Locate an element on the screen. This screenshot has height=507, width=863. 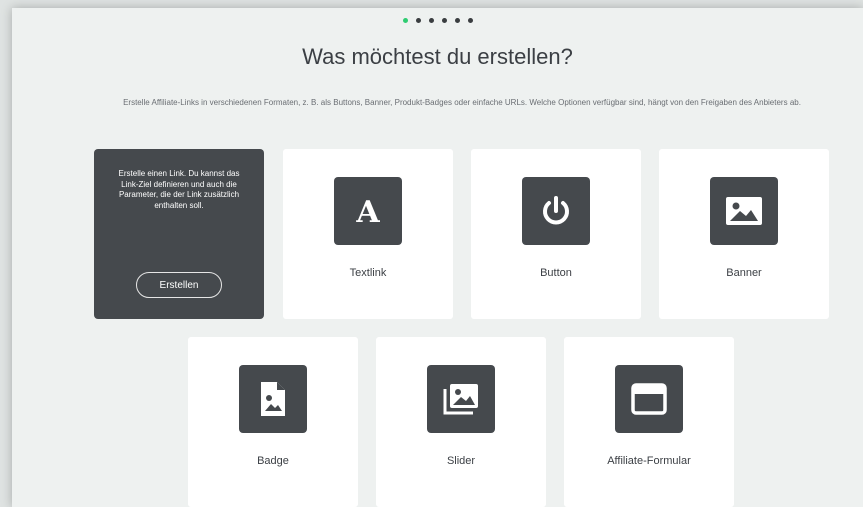
option-card-affiliate-form: Affiliate-Formular is located at coordinates (649, 422).